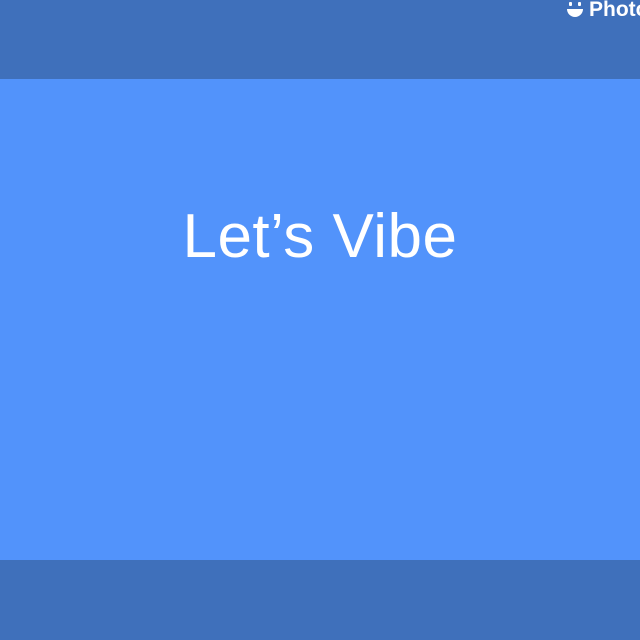 The height and width of the screenshot is (640, 640). I want to click on bottom-bar, so click(320, 600).